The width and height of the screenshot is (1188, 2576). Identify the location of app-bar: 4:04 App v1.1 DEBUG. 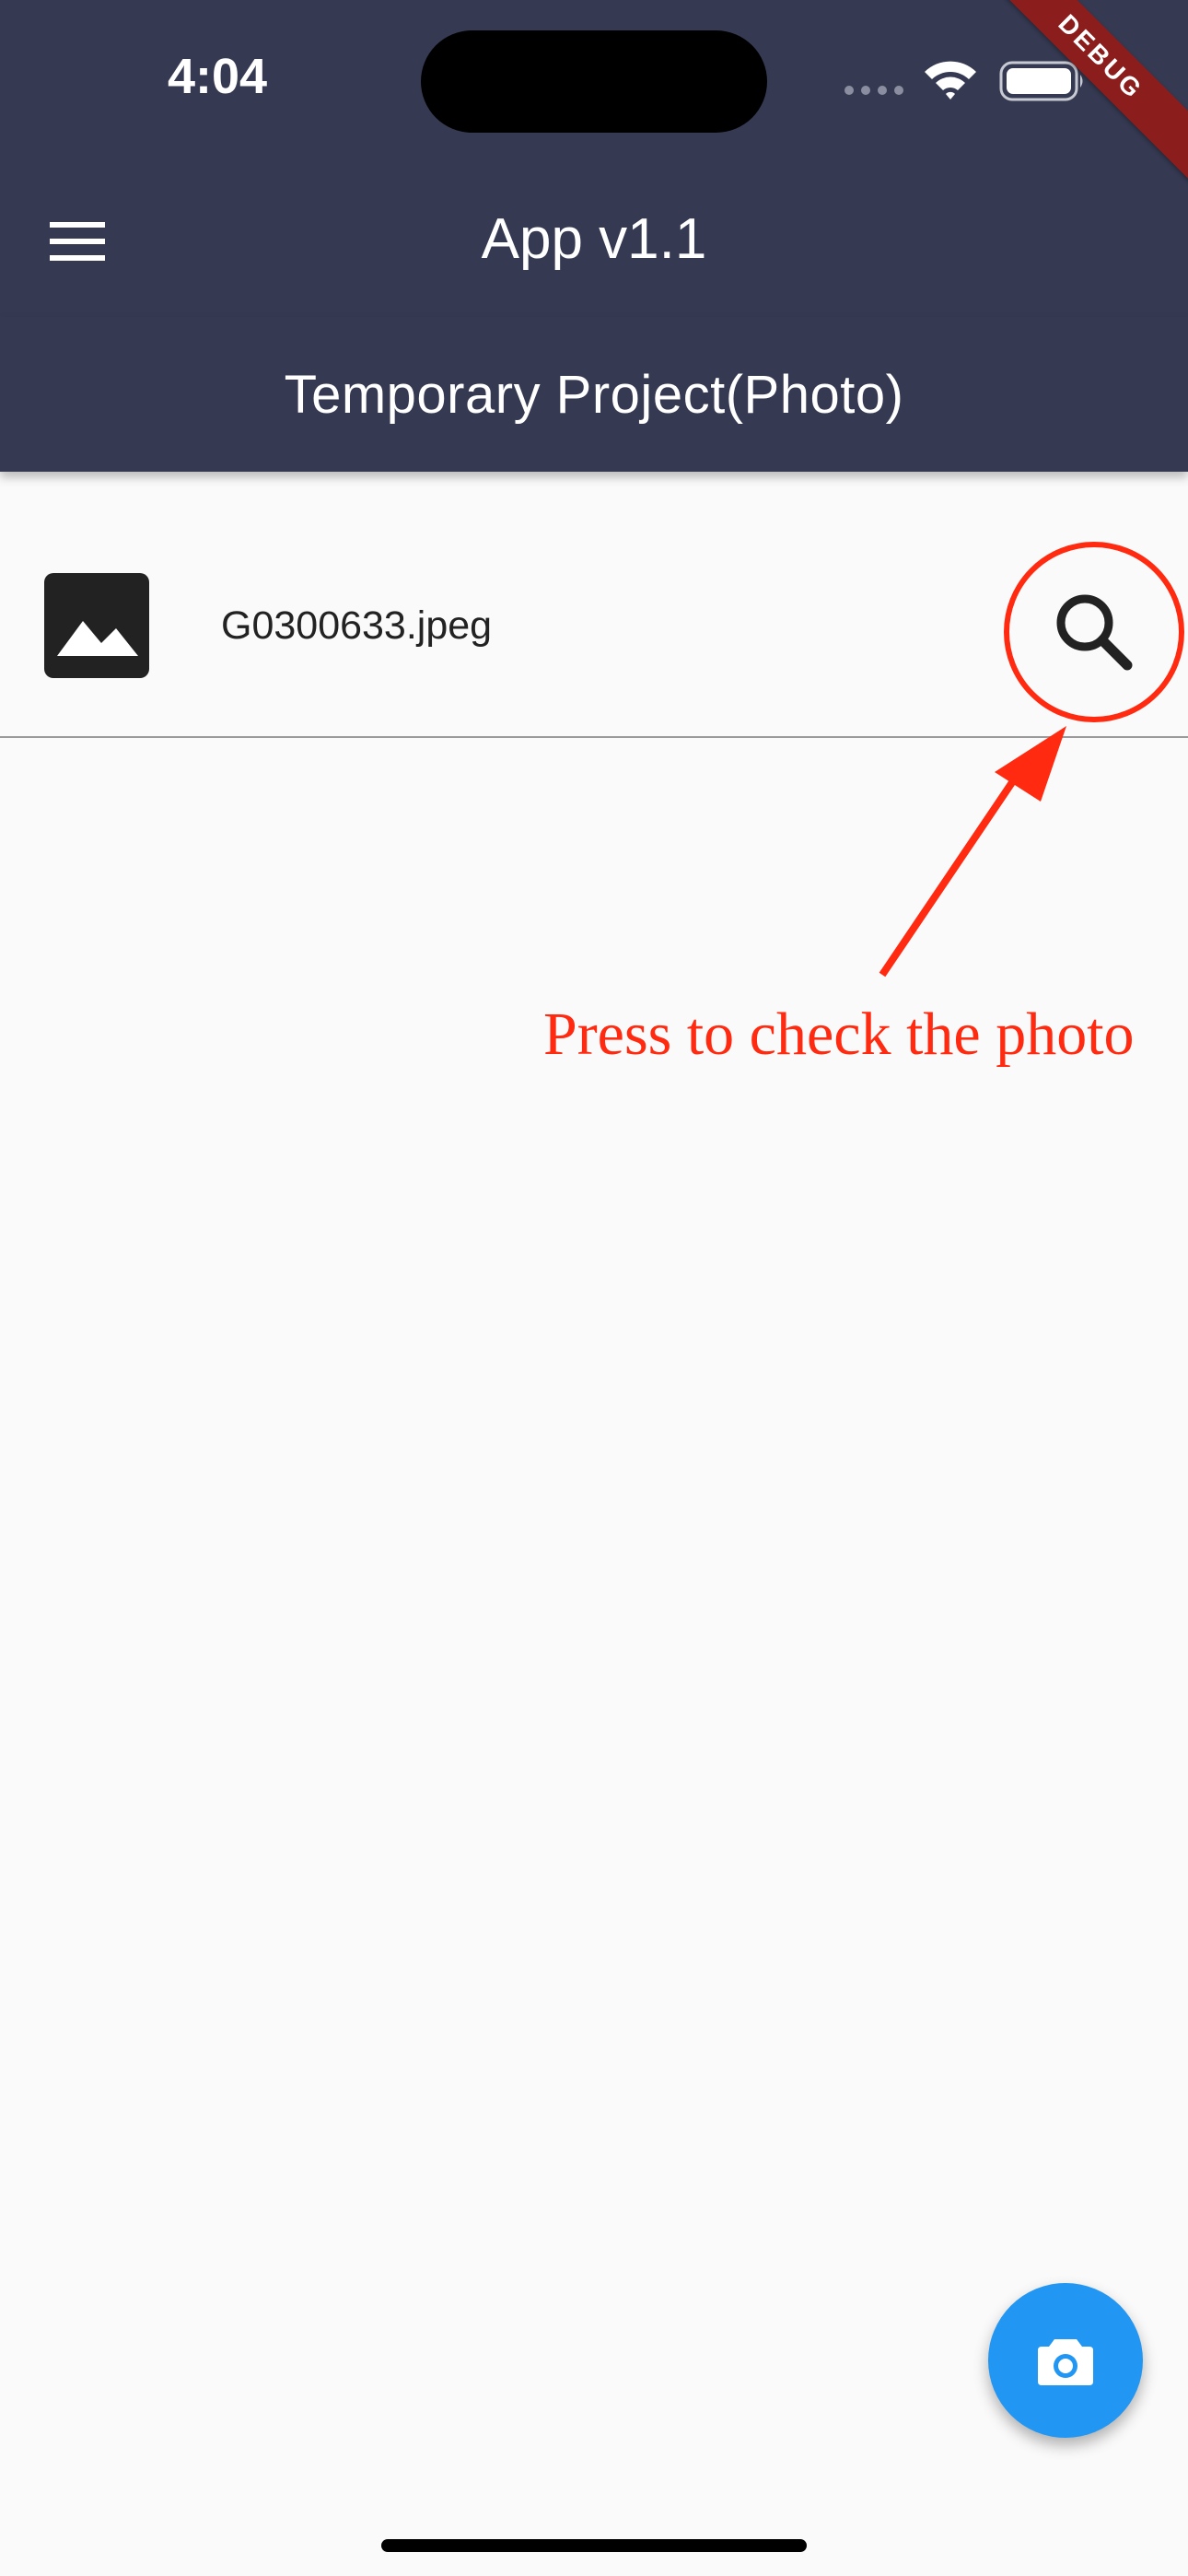
(594, 158).